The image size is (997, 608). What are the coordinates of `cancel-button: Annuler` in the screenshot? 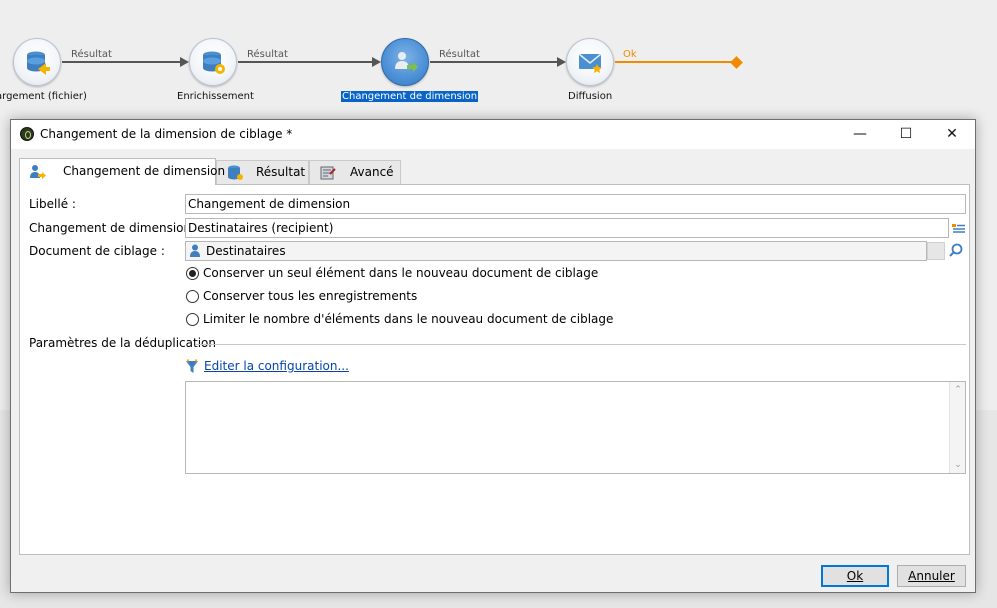 It's located at (931, 576).